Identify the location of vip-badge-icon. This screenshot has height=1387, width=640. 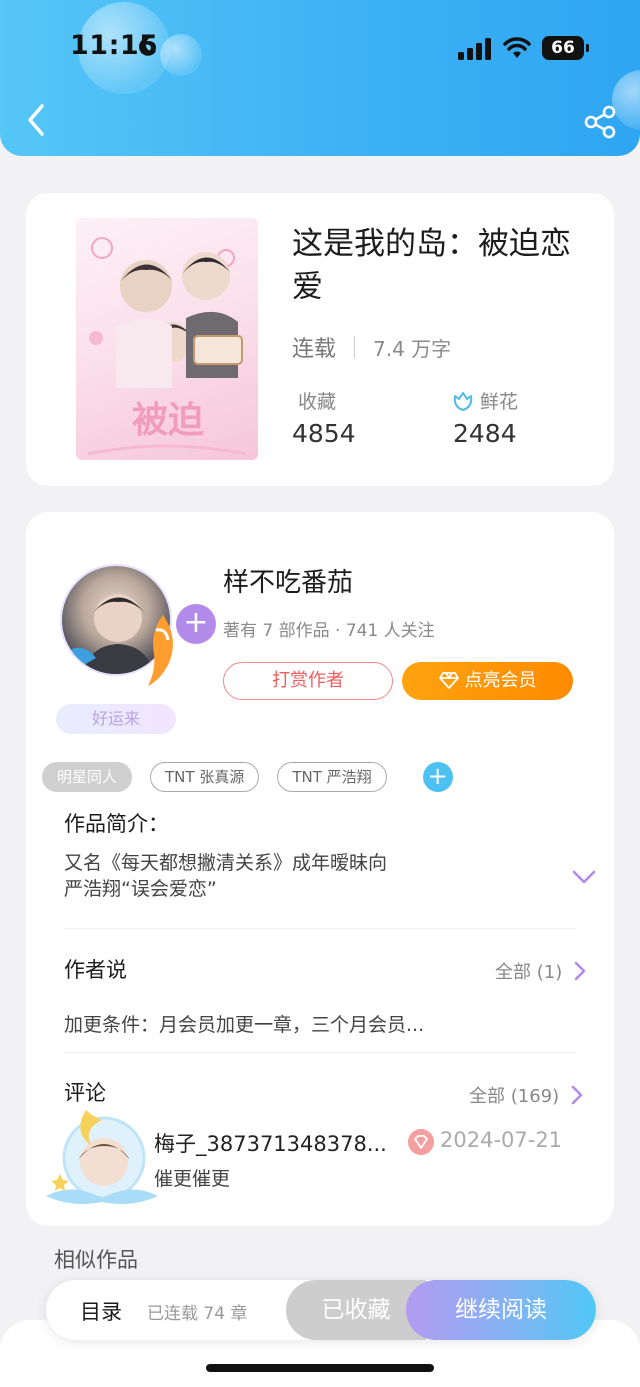
(421, 1142).